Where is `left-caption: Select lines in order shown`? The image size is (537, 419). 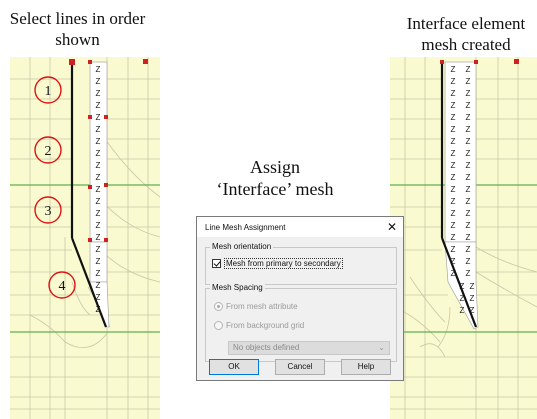 left-caption: Select lines in order shown is located at coordinates (77, 29).